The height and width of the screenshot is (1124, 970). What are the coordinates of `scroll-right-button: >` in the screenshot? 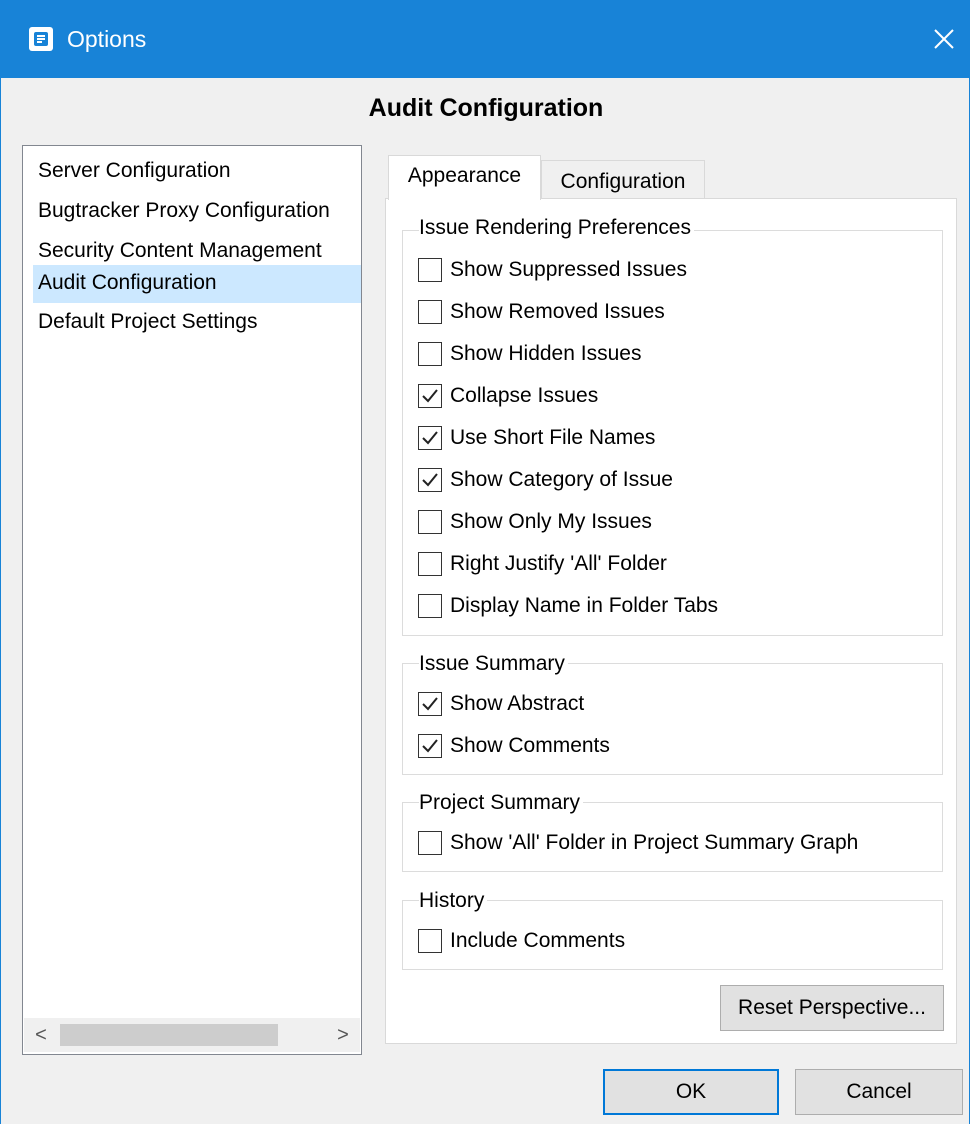 It's located at (343, 1035).